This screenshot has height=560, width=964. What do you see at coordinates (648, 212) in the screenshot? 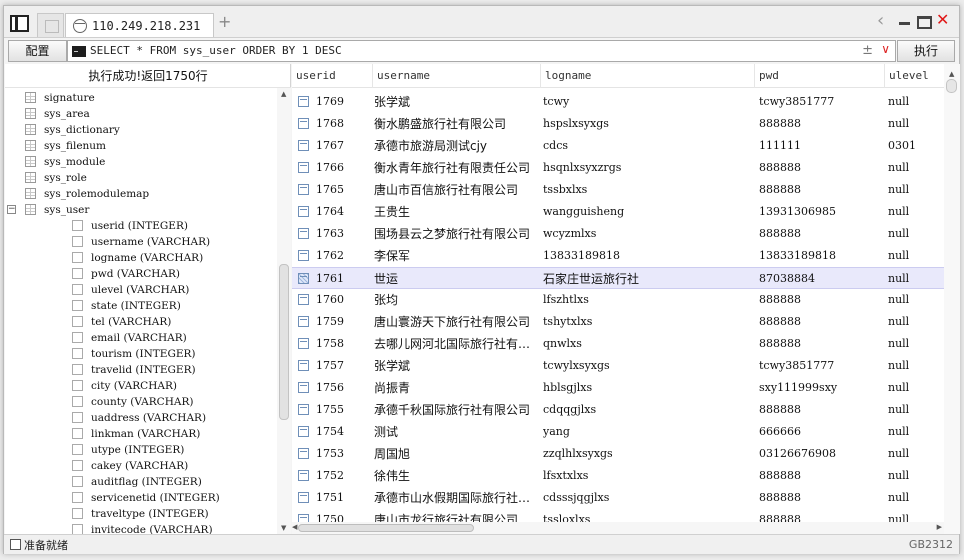
I see `cell-logname: wangguisheng` at bounding box center [648, 212].